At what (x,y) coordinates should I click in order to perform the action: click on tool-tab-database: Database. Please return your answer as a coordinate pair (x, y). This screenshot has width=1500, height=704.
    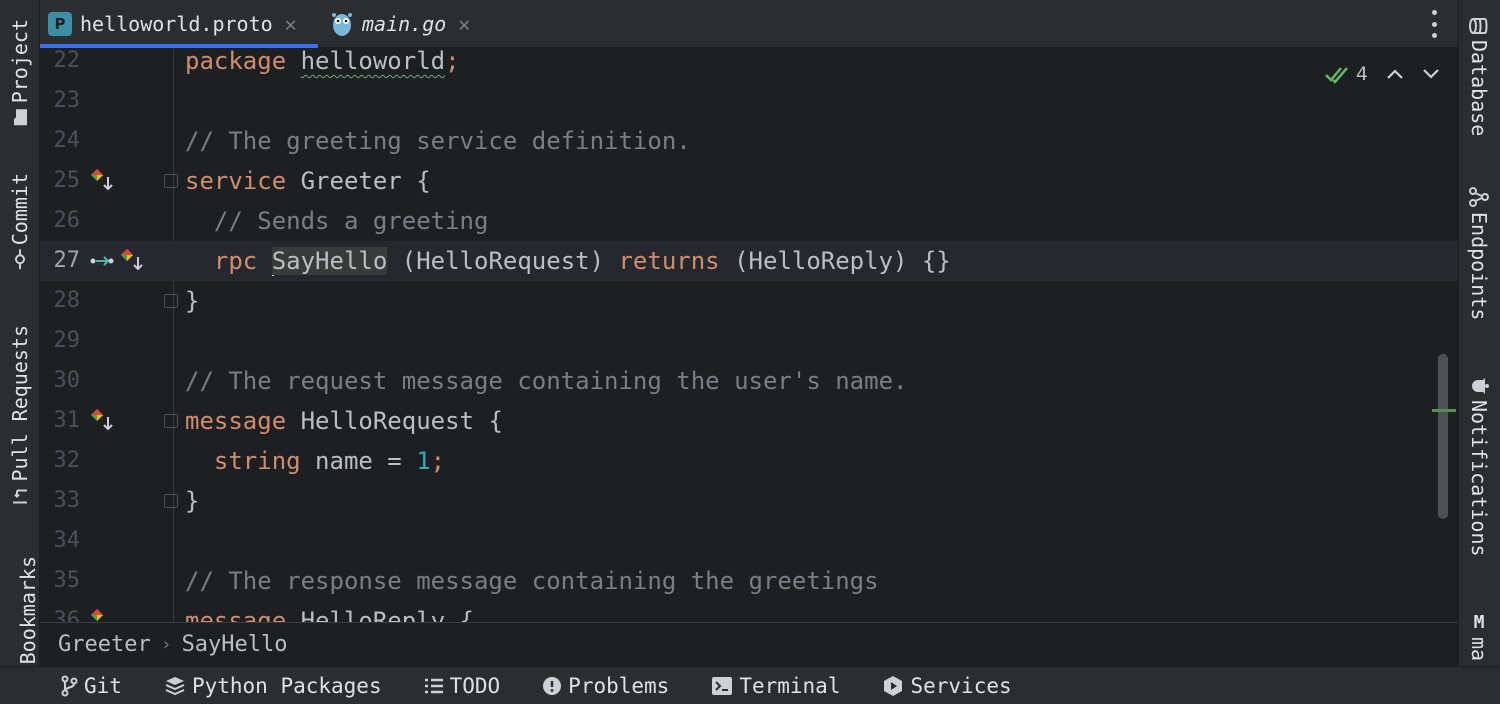
    Looking at the image, I should click on (1479, 86).